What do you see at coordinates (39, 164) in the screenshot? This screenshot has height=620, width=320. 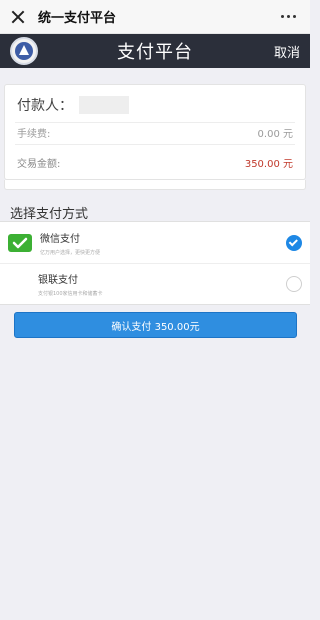 I see `amount-label: 交易金额:` at bounding box center [39, 164].